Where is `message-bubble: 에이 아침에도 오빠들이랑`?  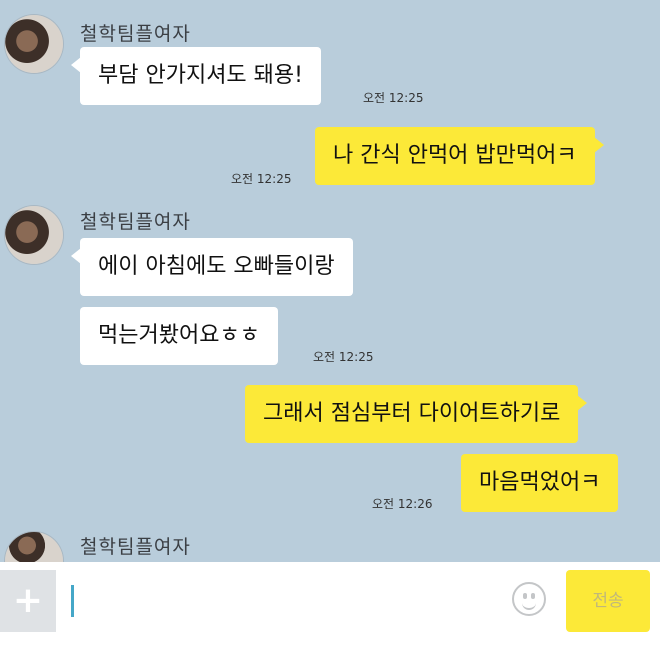 message-bubble: 에이 아침에도 오빠들이랑 is located at coordinates (212, 267).